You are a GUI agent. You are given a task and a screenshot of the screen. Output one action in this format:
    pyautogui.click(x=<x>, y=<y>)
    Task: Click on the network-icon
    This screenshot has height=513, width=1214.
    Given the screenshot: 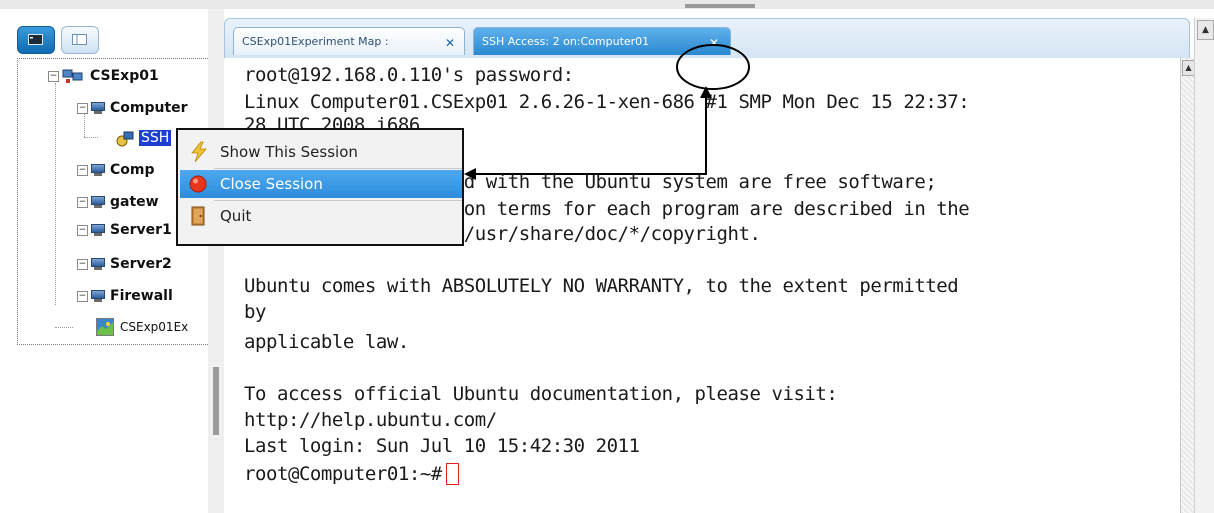 What is the action you would take?
    pyautogui.click(x=72, y=76)
    